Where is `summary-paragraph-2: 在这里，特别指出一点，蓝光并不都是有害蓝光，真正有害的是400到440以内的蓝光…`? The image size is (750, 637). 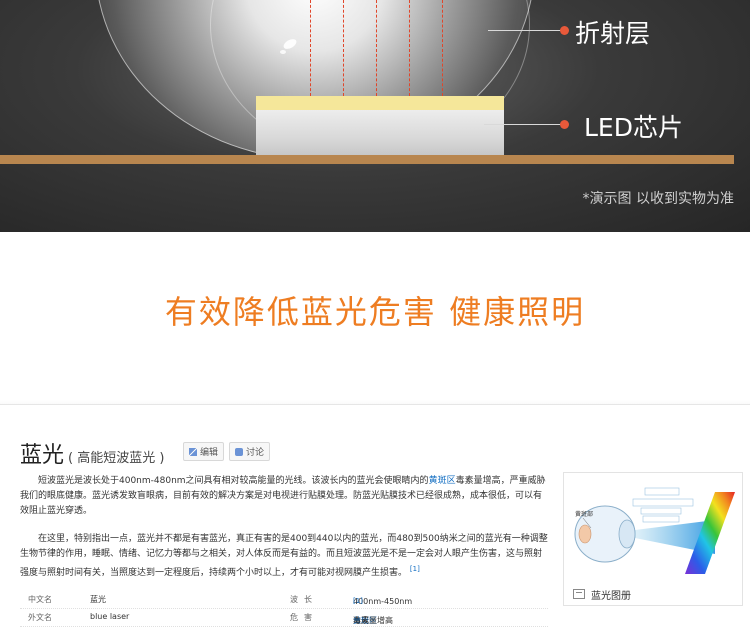 summary-paragraph-2: 在这里，特别指出一点，蓝光并不都是有害蓝光，真正有害的是400到440以内的蓝光… is located at coordinates (284, 556).